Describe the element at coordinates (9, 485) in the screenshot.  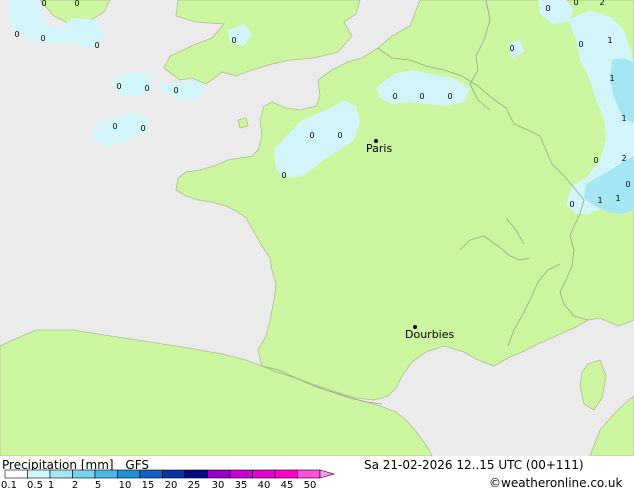
I see `scale-tick-label: 0.1` at that location.